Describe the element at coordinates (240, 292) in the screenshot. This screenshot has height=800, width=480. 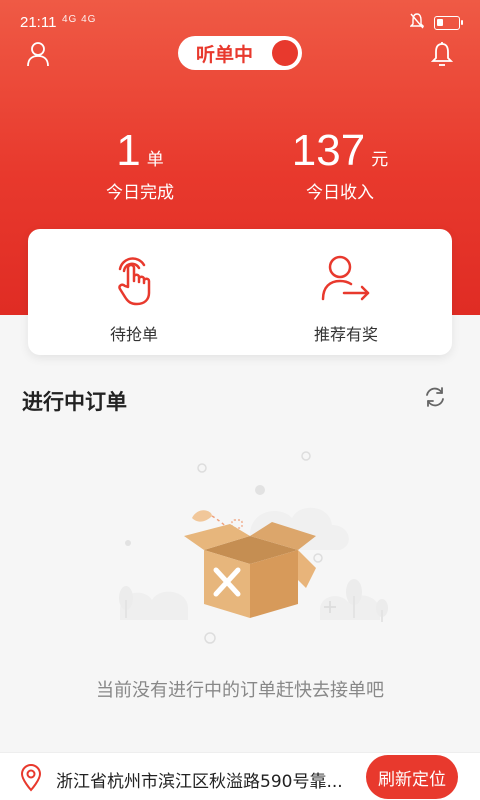
I see `action-card: 待抢单 推荐有奖` at that location.